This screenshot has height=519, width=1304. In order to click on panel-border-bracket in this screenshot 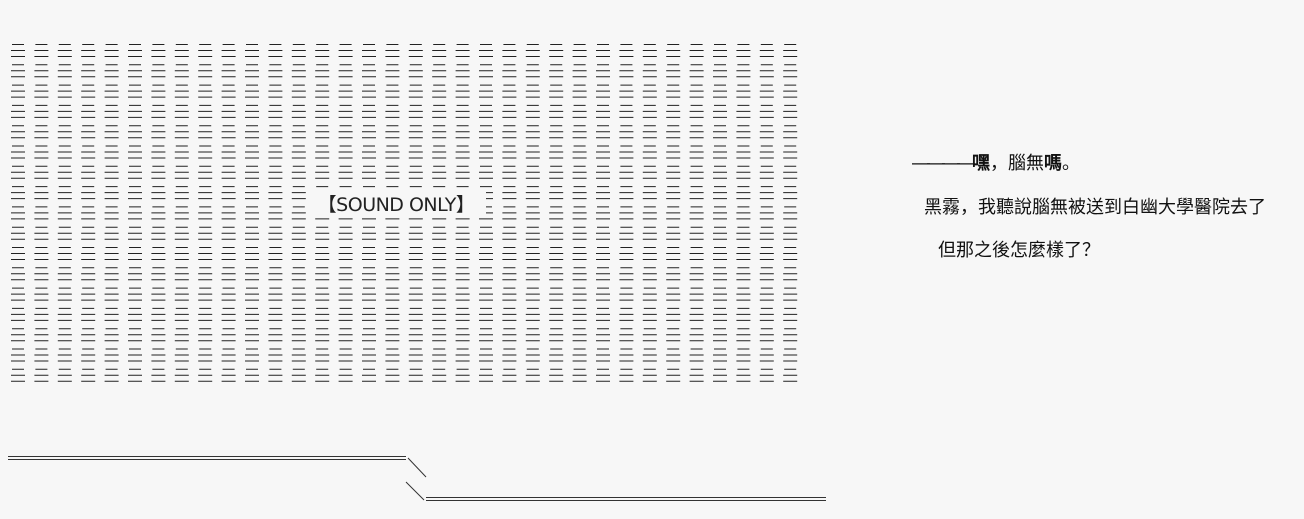, I will do `click(417, 478)`.